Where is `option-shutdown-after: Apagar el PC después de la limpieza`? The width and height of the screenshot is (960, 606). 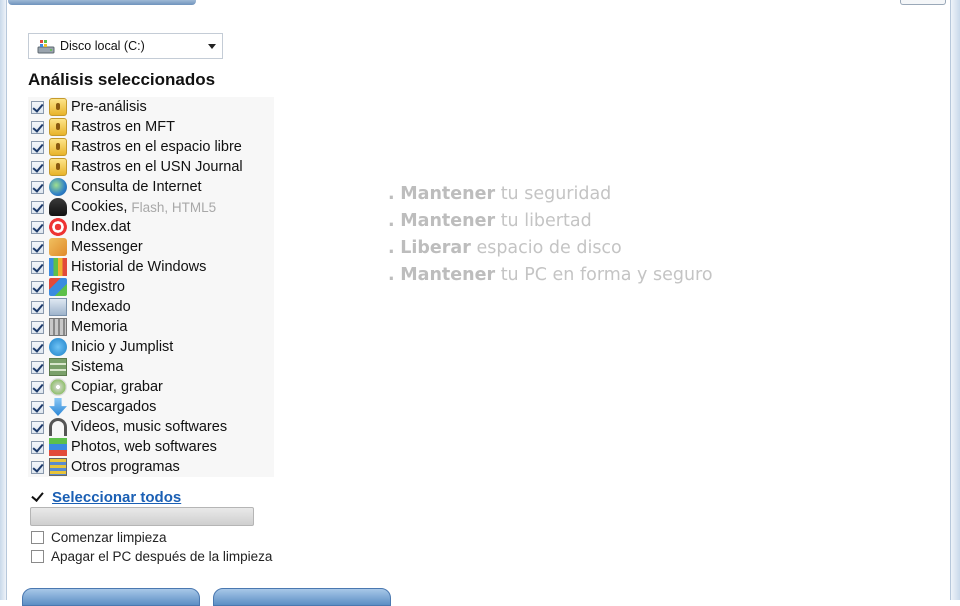
option-shutdown-after: Apagar el PC después de la limpieza is located at coordinates (151, 556).